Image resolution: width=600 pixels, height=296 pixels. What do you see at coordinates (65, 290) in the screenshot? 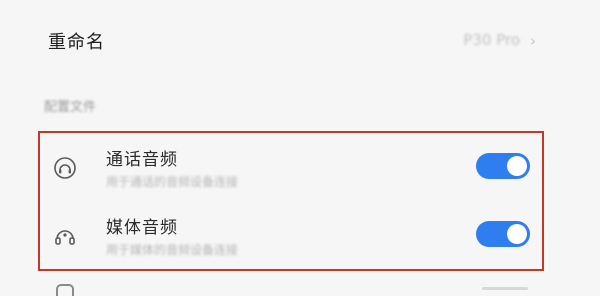
I see `partial-icon` at bounding box center [65, 290].